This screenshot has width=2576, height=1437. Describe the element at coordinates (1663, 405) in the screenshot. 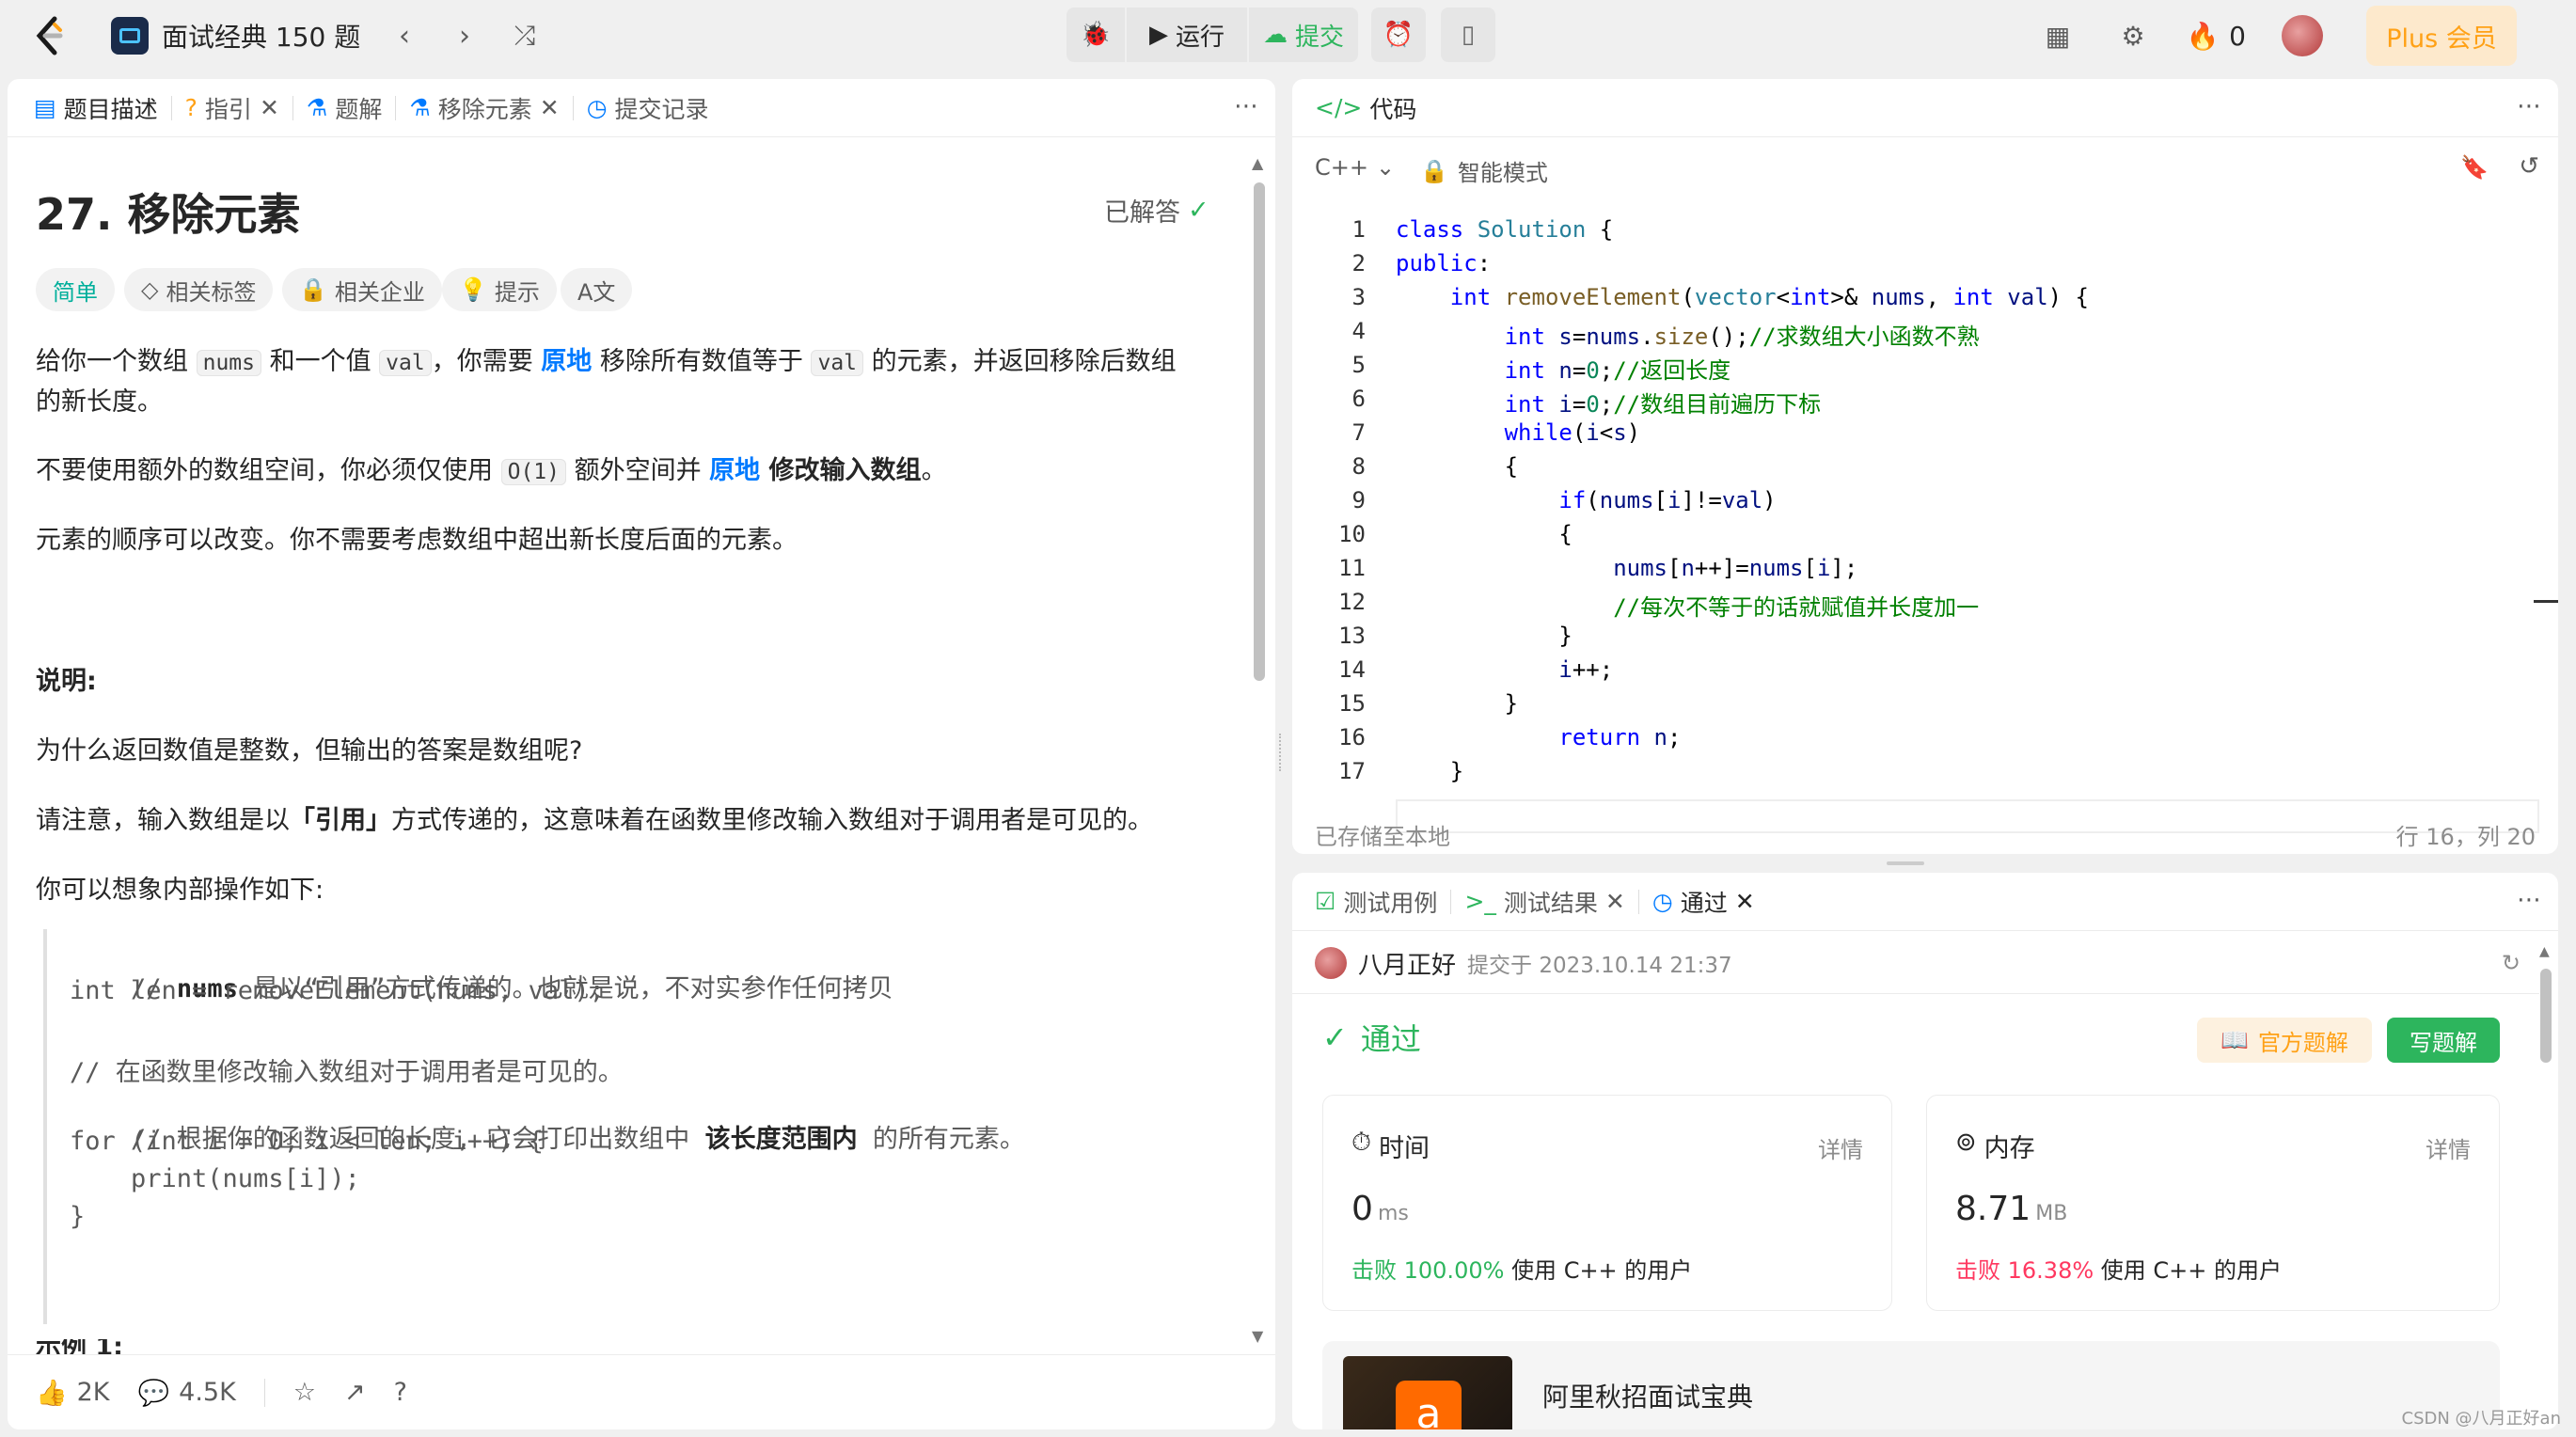

I see `code-line: int i=0;//数组目前遍历下标` at that location.